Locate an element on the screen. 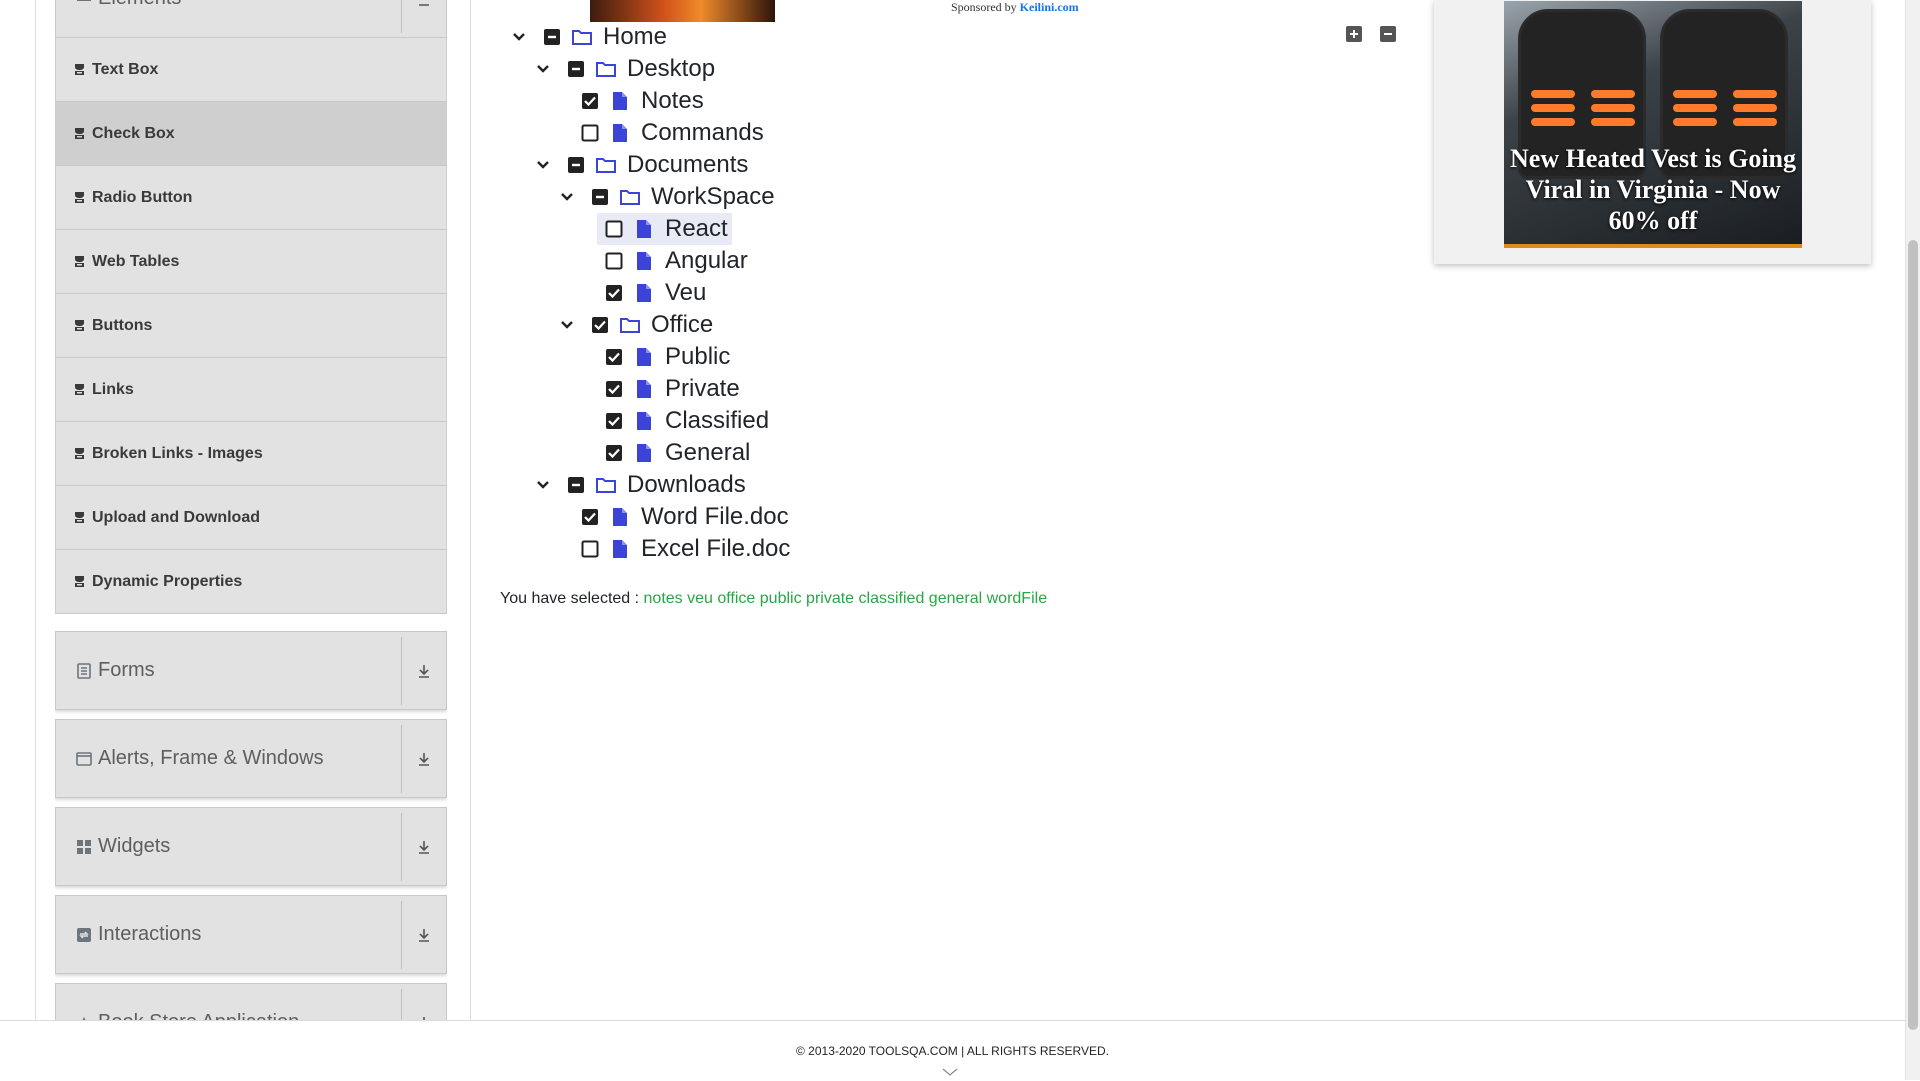  menu-item-label: Broken Links - Images is located at coordinates (177, 453).